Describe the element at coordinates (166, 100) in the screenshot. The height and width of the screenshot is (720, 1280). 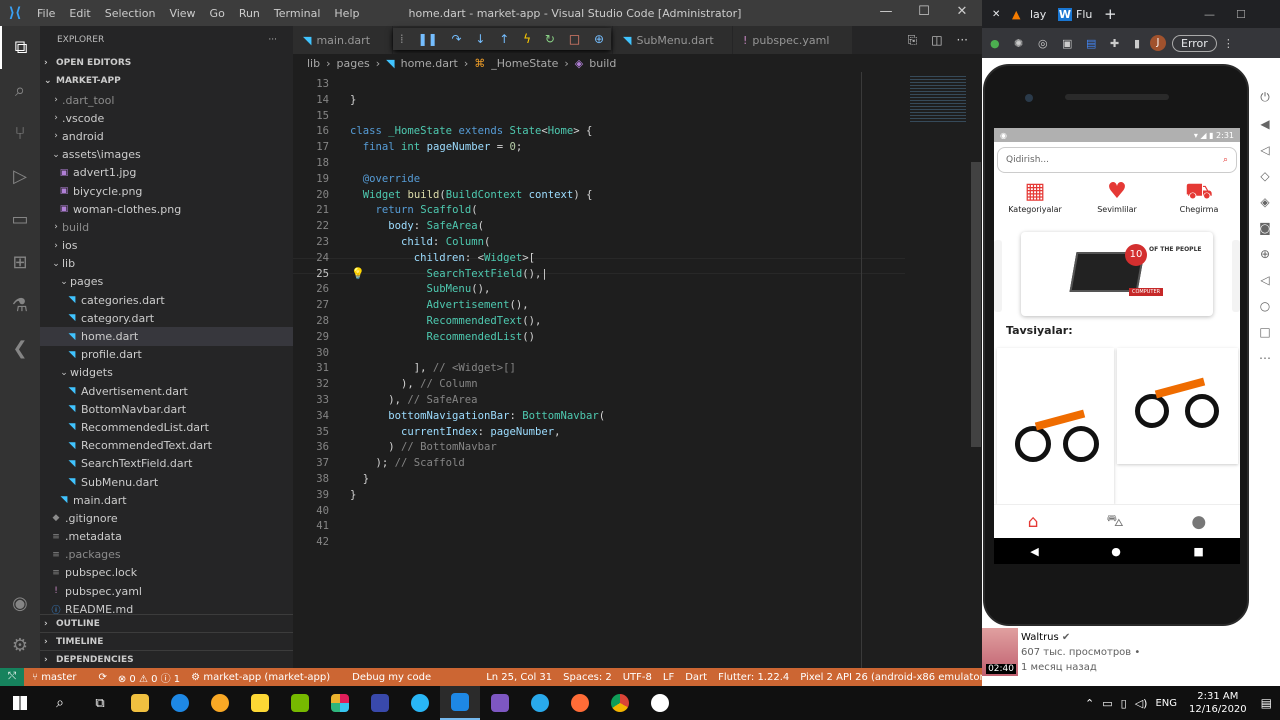
I see `tree-item: › .dart_tool` at that location.